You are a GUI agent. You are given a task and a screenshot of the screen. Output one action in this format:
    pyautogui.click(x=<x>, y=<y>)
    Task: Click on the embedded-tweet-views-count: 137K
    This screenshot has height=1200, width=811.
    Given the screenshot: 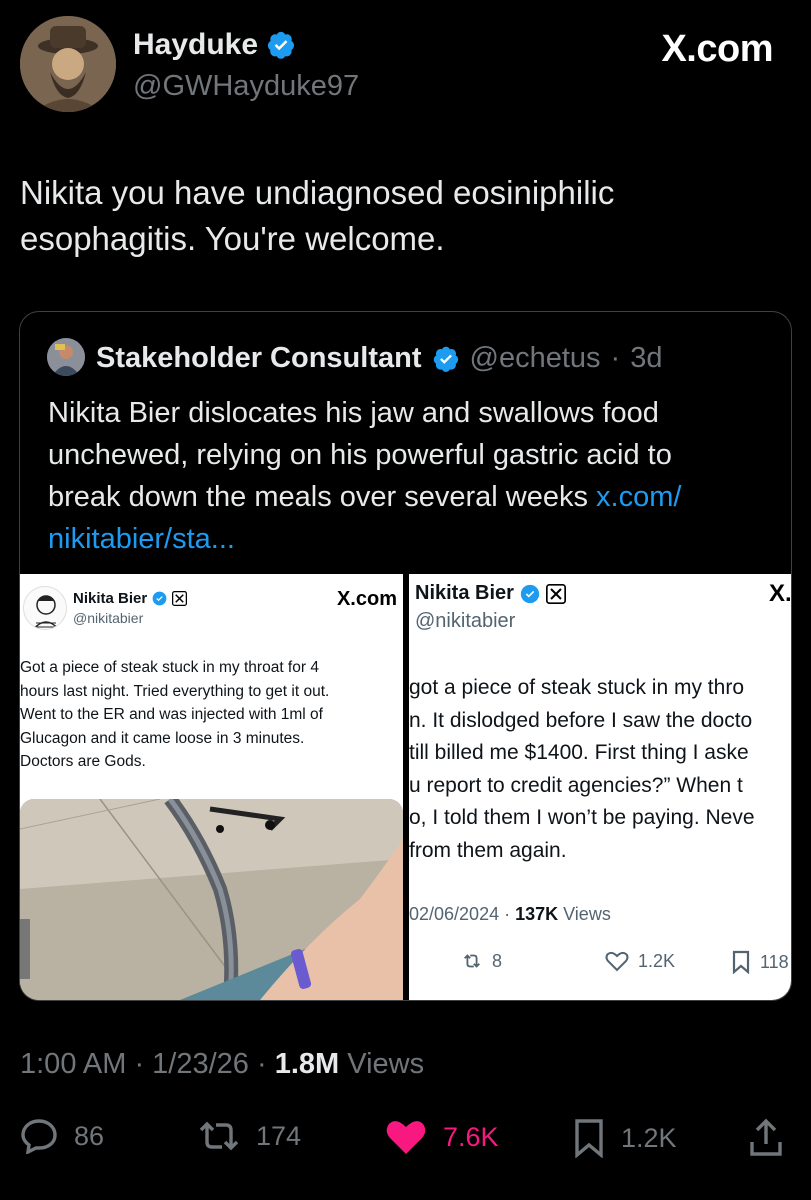 What is the action you would take?
    pyautogui.click(x=537, y=914)
    